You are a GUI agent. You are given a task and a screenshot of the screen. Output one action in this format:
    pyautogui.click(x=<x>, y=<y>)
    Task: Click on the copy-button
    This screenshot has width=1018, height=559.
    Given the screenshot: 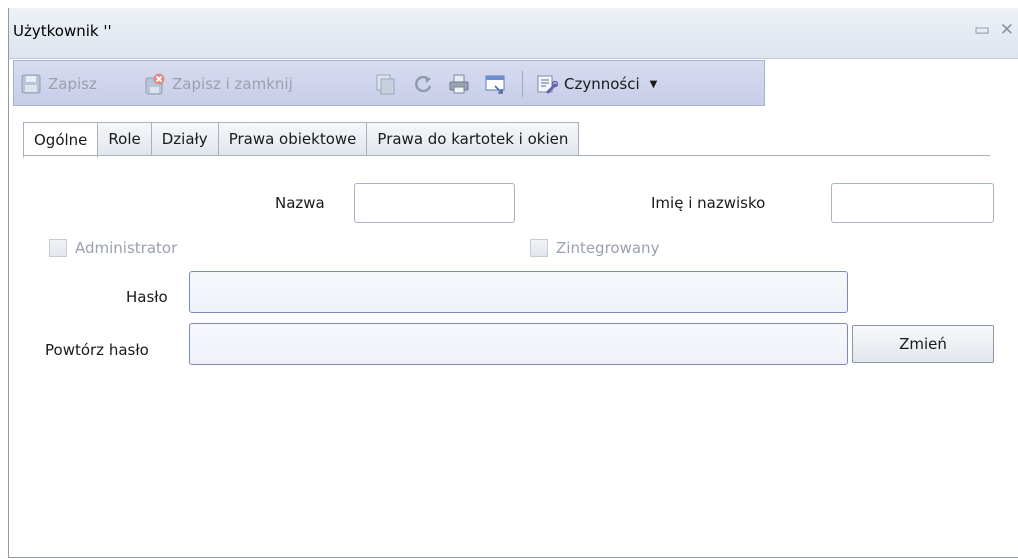 What is the action you would take?
    pyautogui.click(x=385, y=84)
    